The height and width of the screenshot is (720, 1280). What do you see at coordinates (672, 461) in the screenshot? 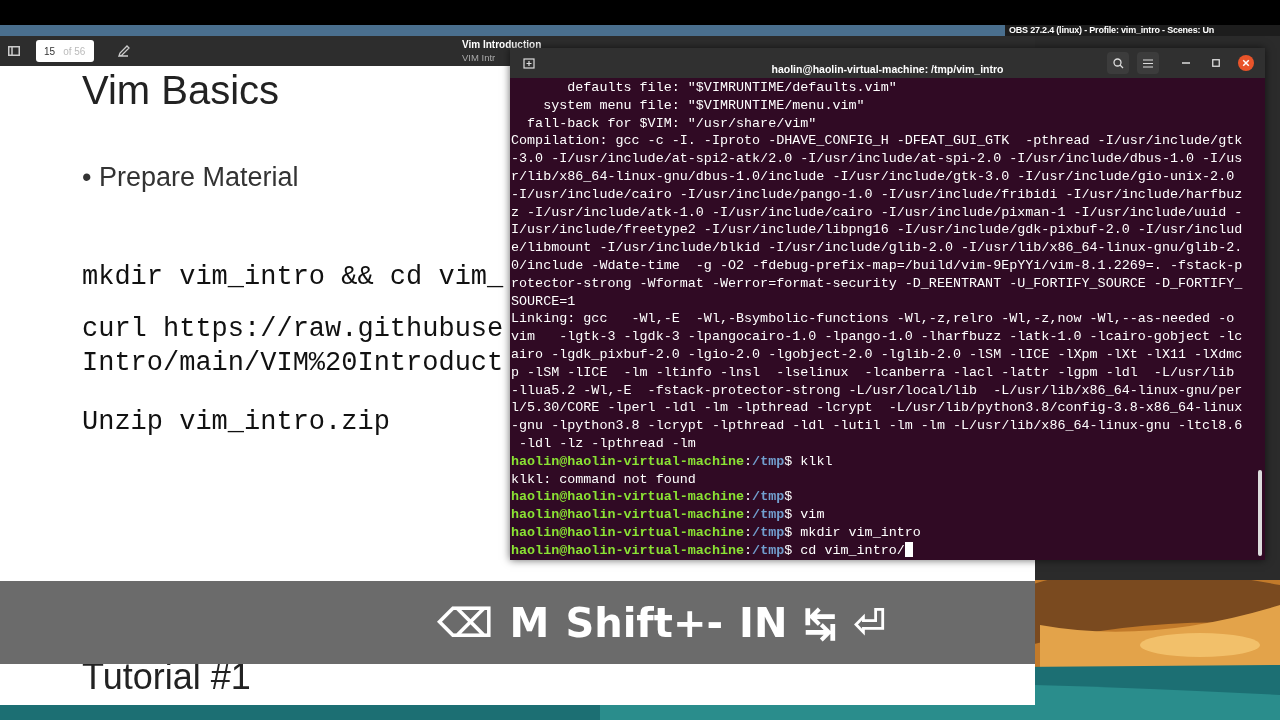
I see `terminal-line: haolin@haolin-virtual-machine:/tmp$ klkl` at bounding box center [672, 461].